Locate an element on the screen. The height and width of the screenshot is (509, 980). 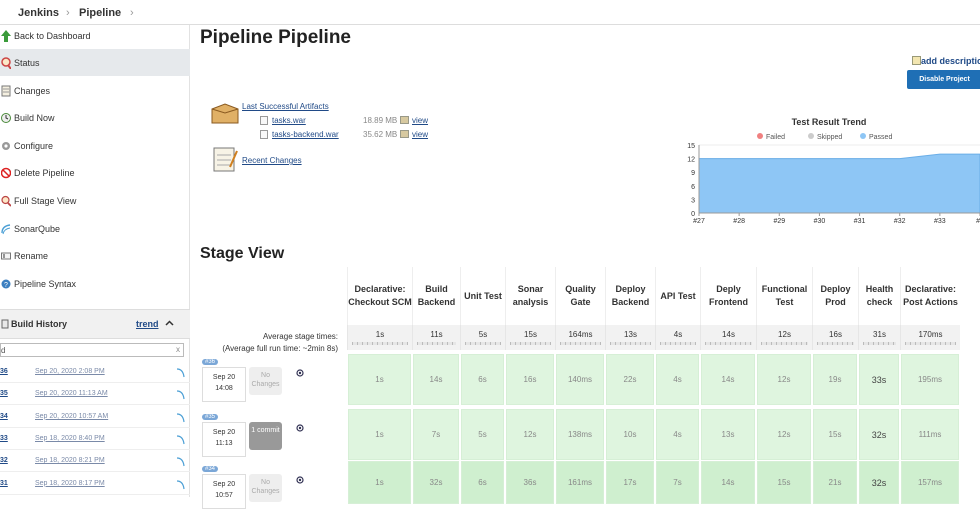
stage-cell: 111ms is located at coordinates (930, 434).